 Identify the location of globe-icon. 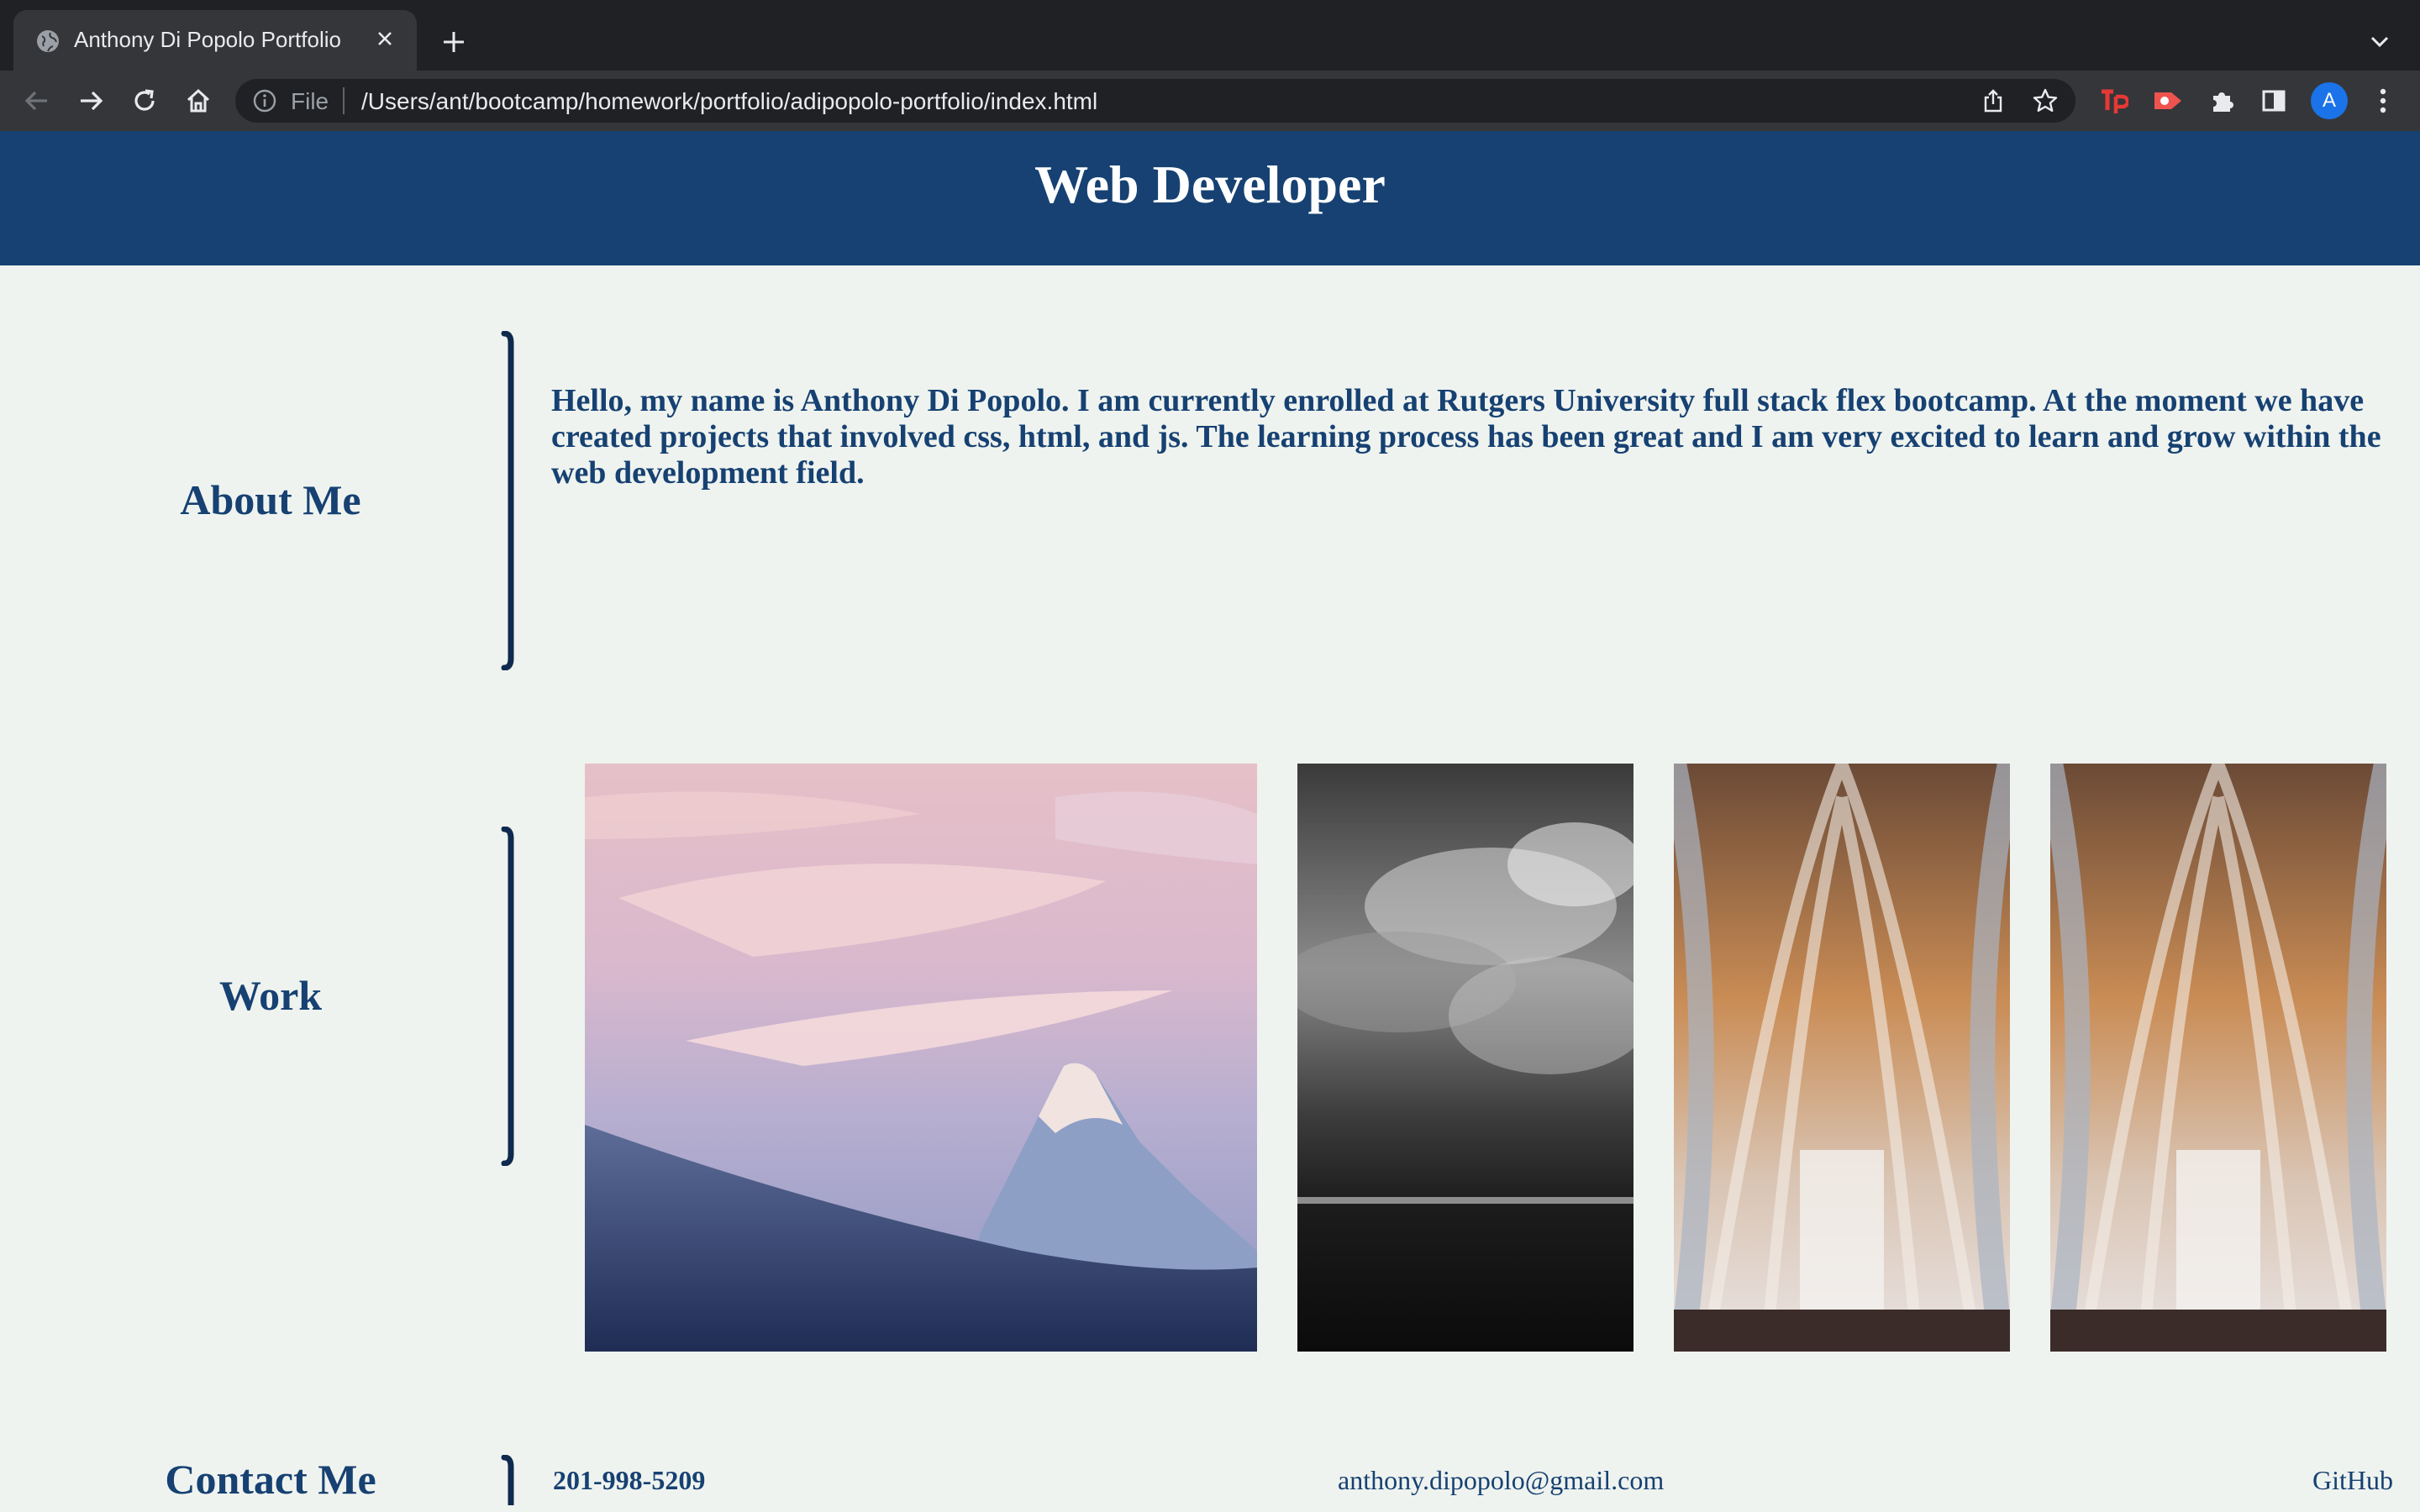
(48, 41).